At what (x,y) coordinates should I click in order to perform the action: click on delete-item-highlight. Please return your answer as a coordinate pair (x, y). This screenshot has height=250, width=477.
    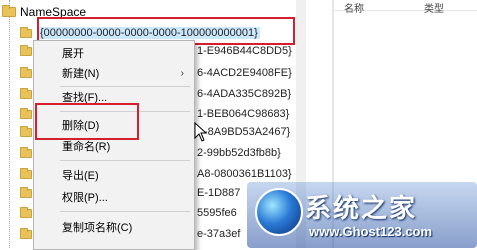
    Looking at the image, I should click on (87, 121).